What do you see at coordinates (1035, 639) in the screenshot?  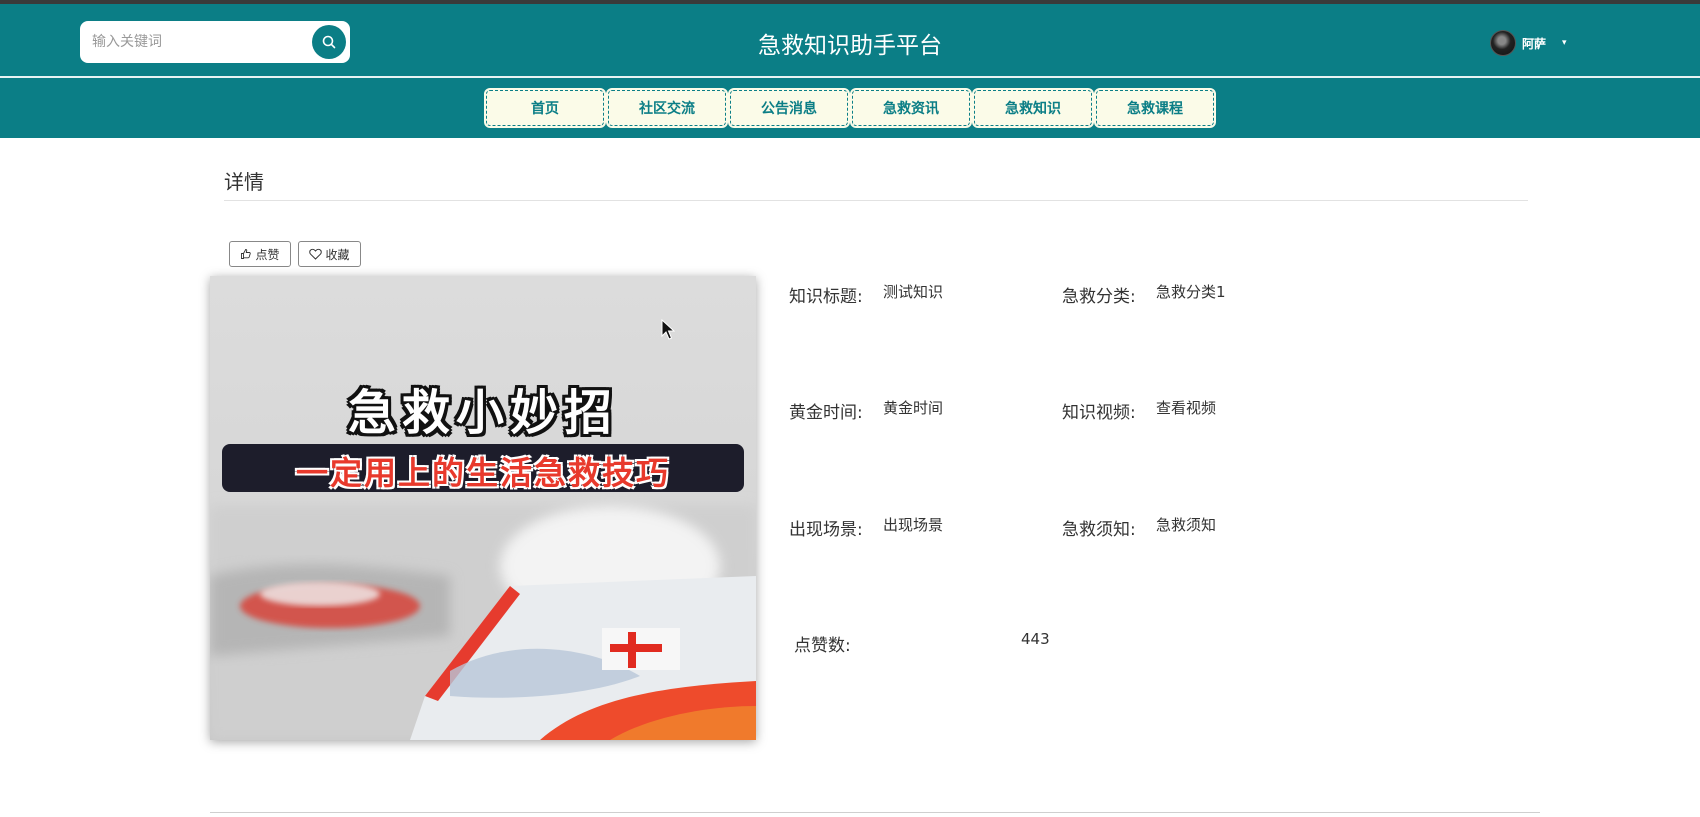 I see `likes-value: 443` at bounding box center [1035, 639].